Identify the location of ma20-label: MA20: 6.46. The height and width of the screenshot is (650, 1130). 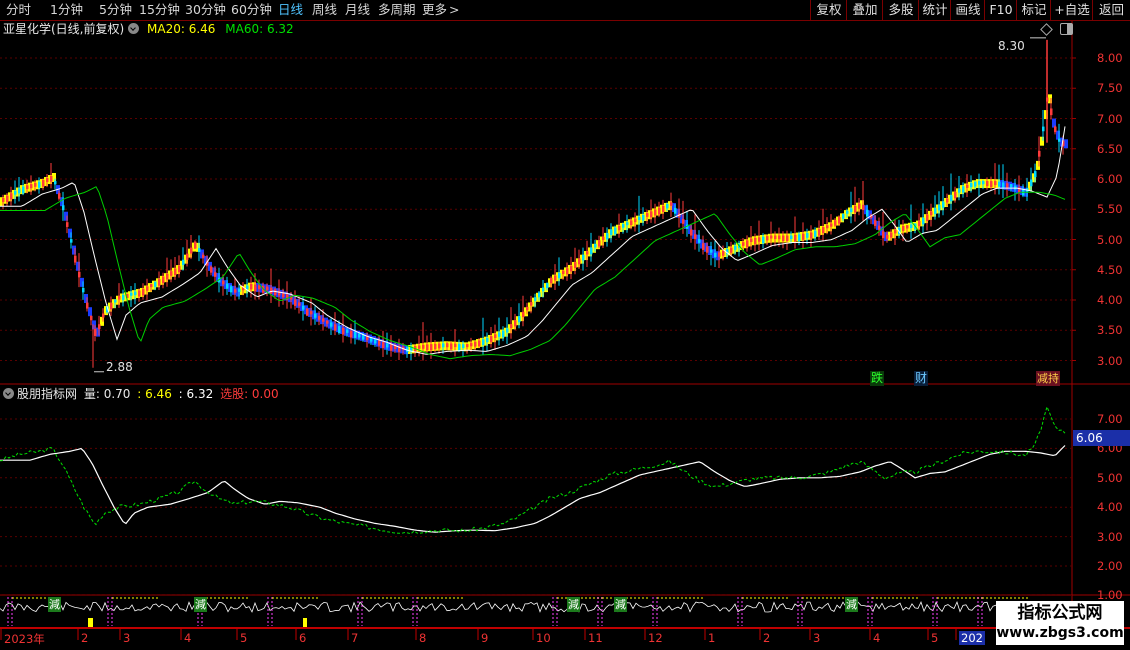
(181, 29).